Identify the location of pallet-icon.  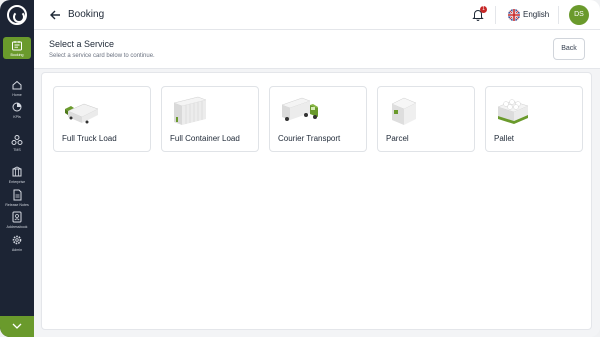
(513, 111).